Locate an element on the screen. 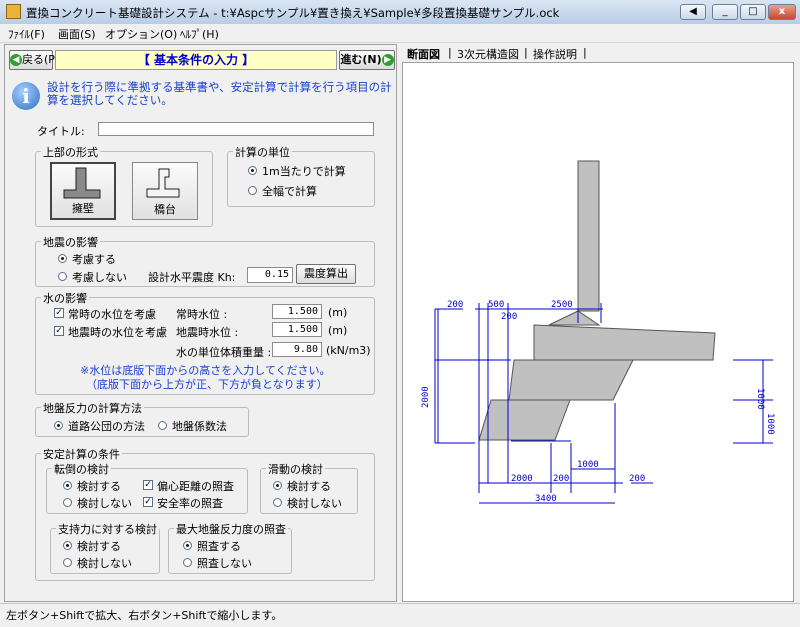 The image size is (800, 627). arrow-right-icon: ▶ is located at coordinates (387, 60).